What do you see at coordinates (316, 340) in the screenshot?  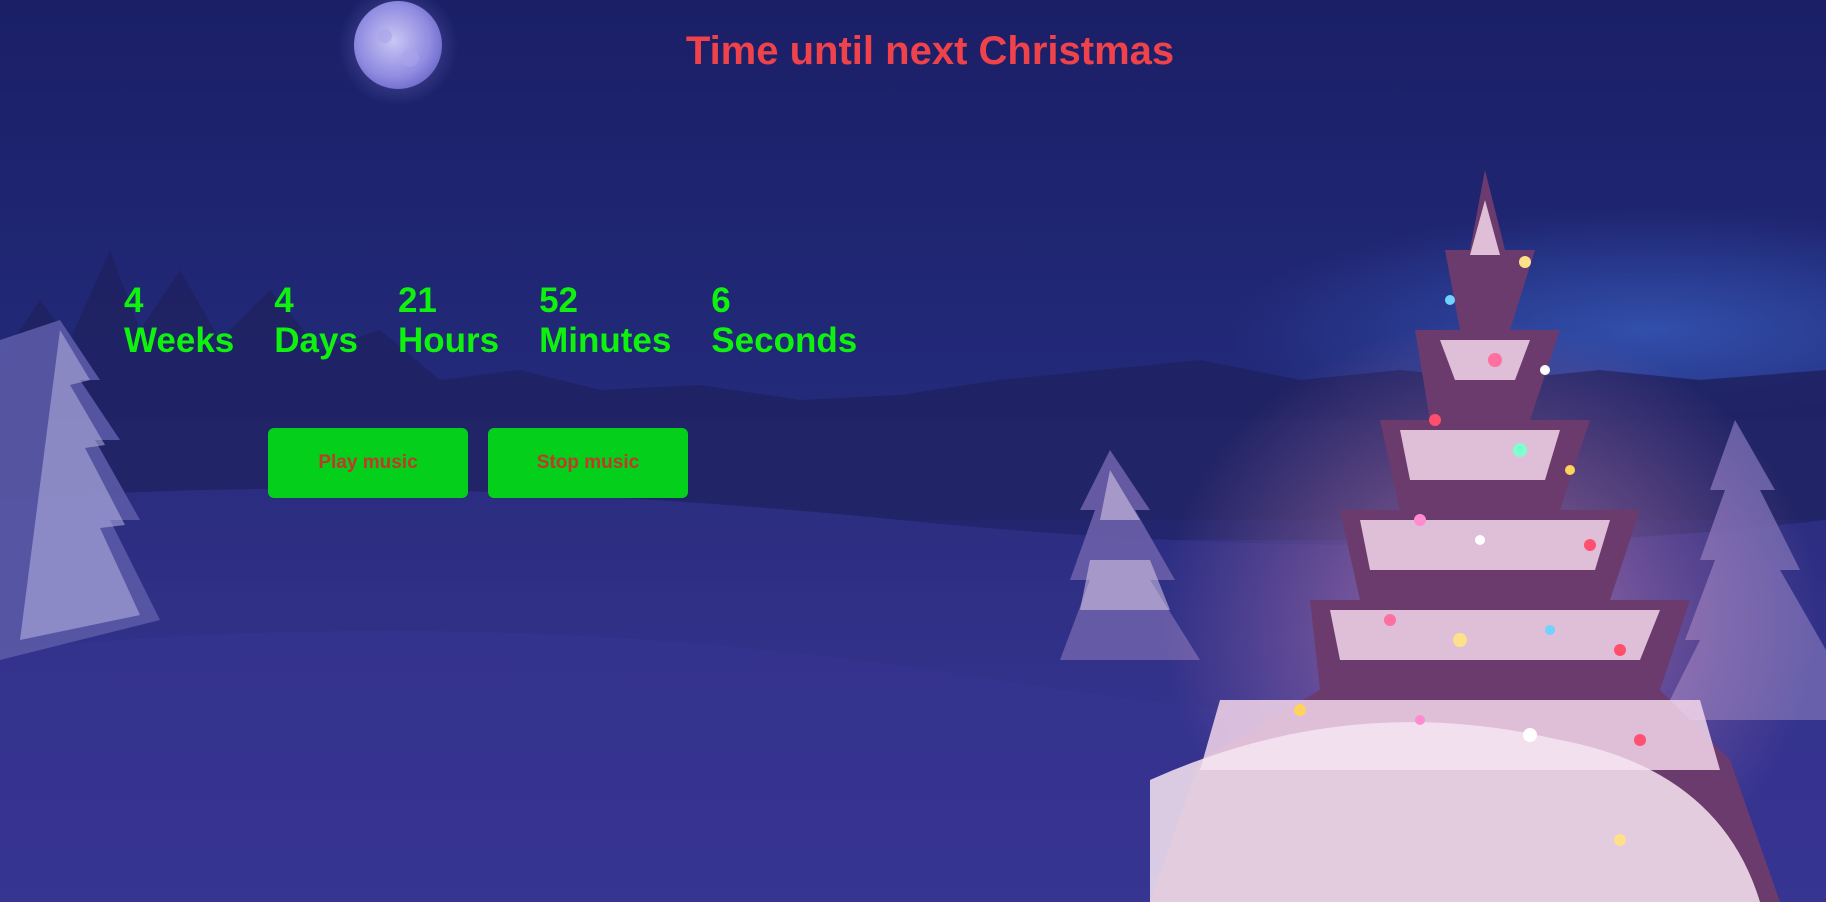 I see `days-label: Days` at bounding box center [316, 340].